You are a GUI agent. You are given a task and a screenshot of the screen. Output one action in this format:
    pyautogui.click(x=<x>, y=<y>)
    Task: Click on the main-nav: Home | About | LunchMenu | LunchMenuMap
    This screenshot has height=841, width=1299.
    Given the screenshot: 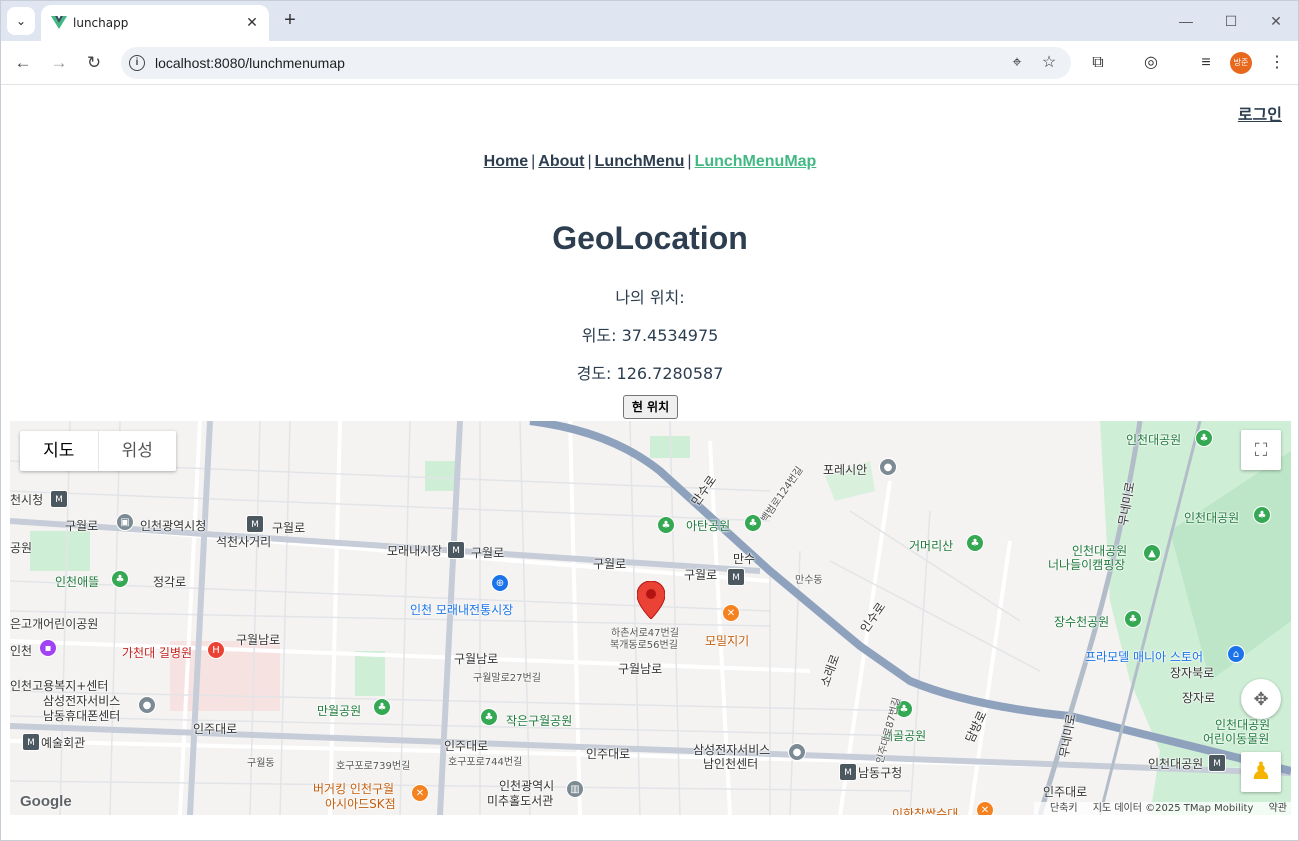 What is the action you would take?
    pyautogui.click(x=650, y=162)
    